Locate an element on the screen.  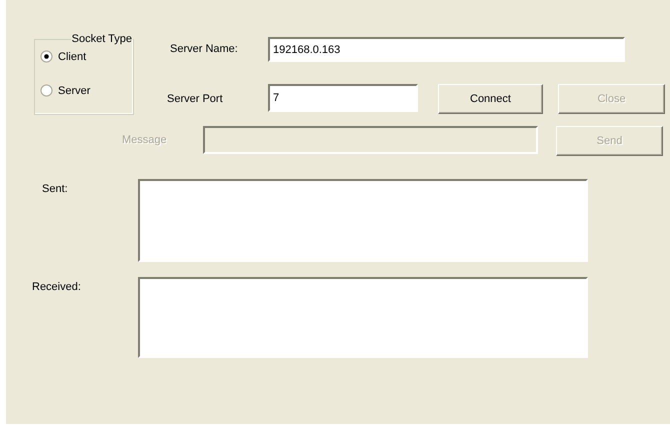
radio-option: Server is located at coordinates (86, 90).